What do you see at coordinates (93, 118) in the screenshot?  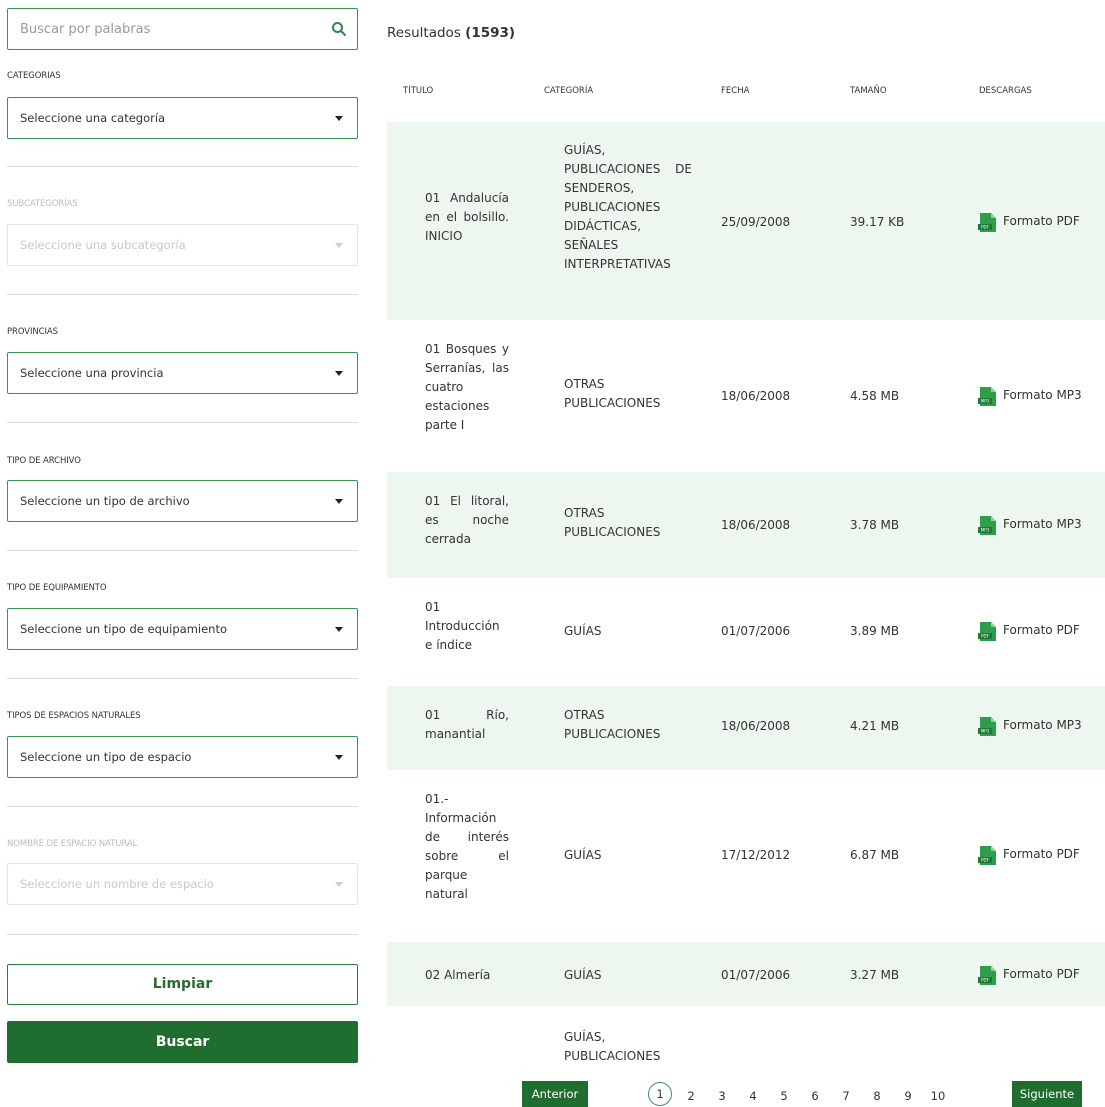 I see `select-value: Seleccione una categoría` at bounding box center [93, 118].